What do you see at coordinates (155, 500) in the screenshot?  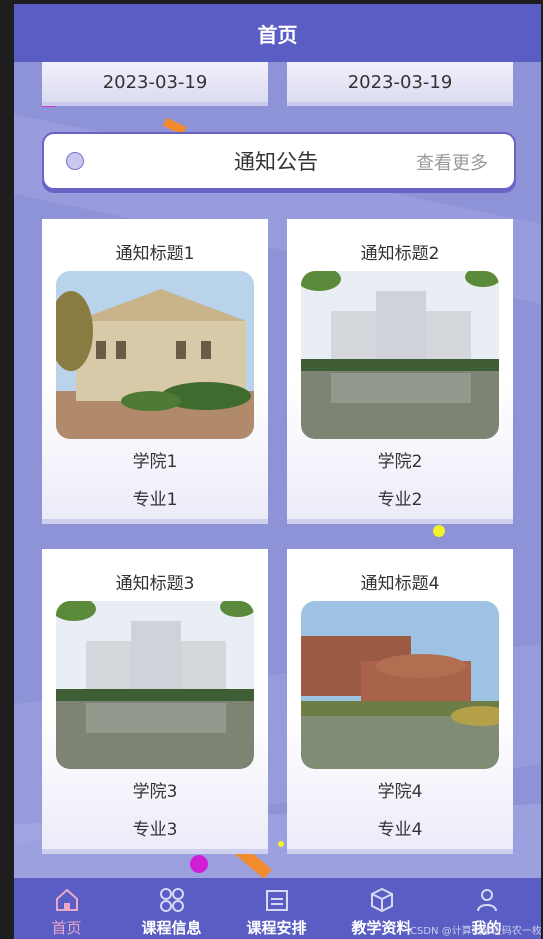 I see `card-major: 专业1` at bounding box center [155, 500].